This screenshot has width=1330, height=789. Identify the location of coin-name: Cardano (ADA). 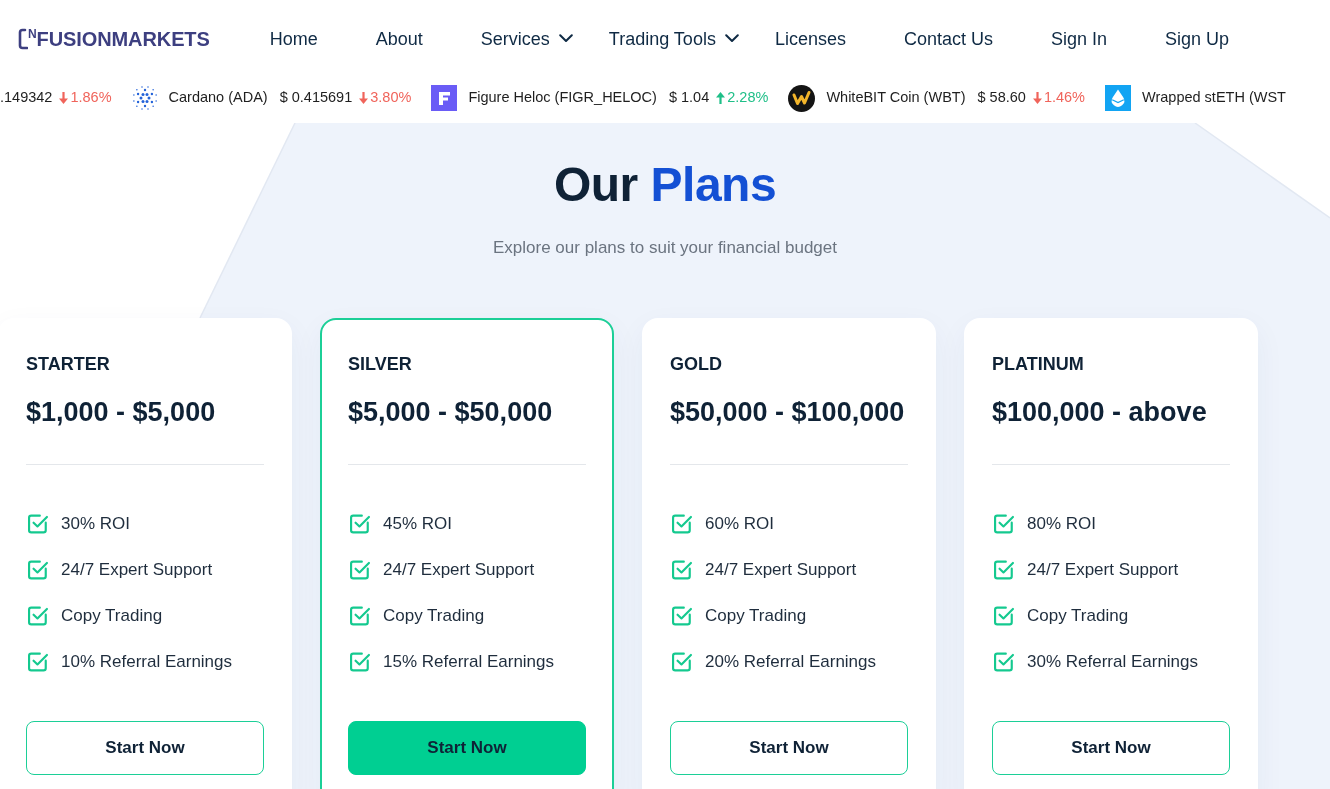
(218, 98).